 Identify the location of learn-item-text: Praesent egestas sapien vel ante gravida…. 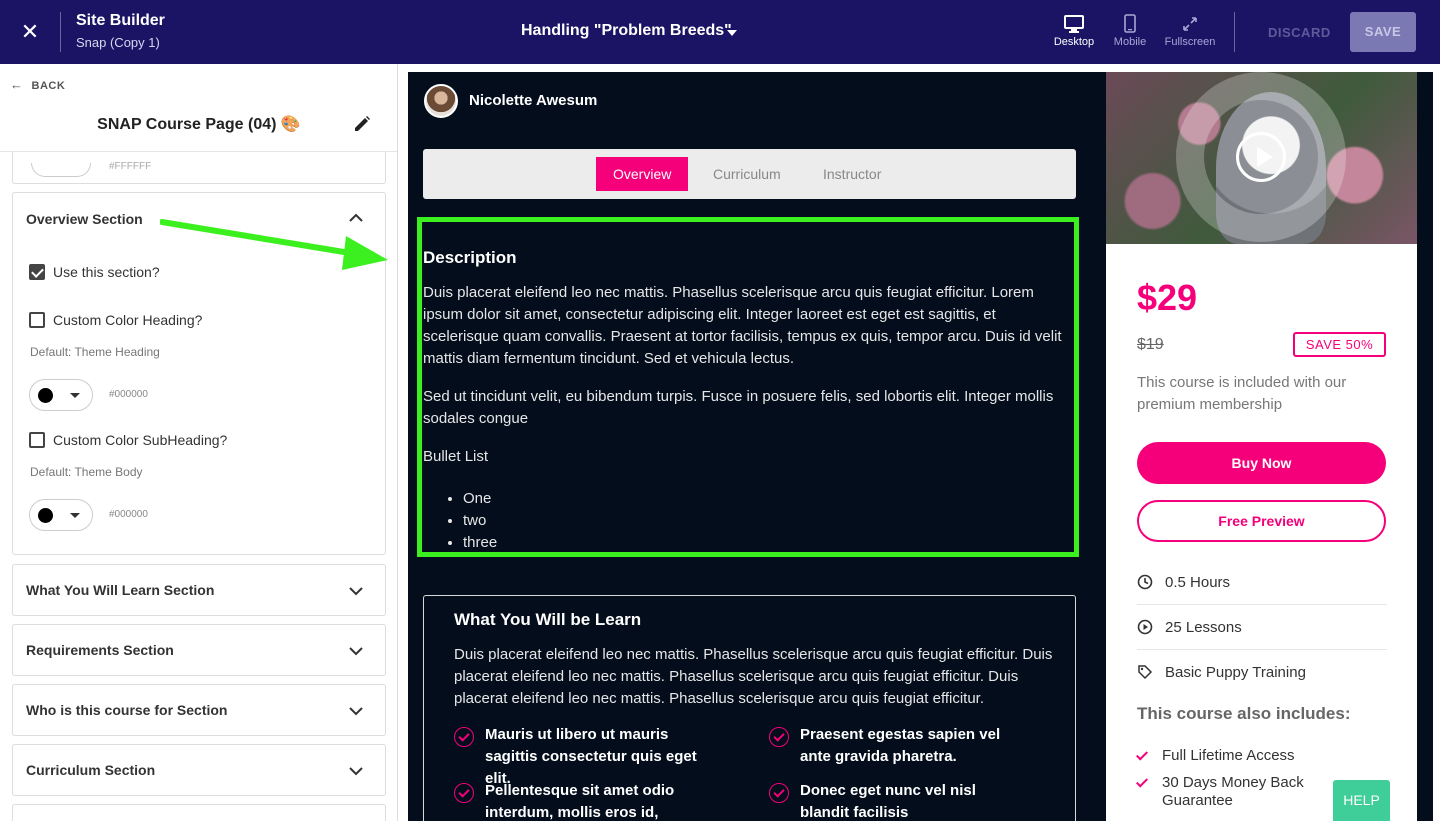
(900, 745).